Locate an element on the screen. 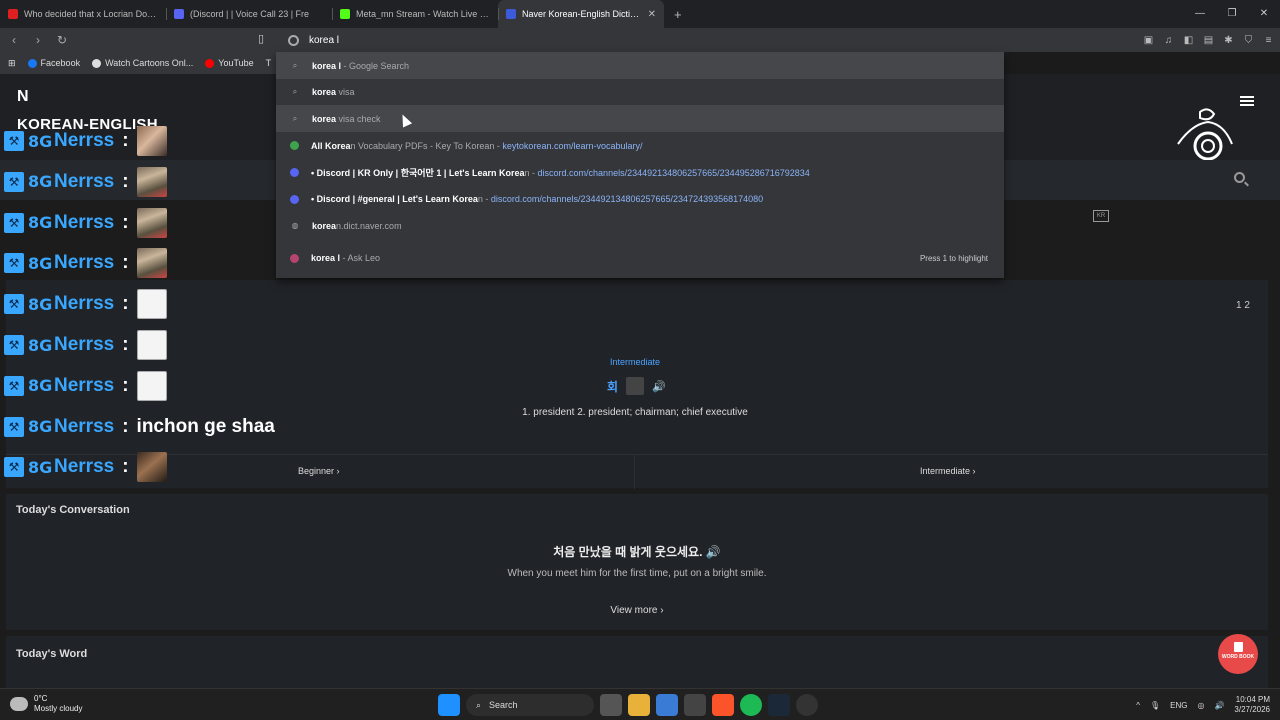 This screenshot has height=720, width=1280. apps-icon: ⊞ is located at coordinates (12, 63).